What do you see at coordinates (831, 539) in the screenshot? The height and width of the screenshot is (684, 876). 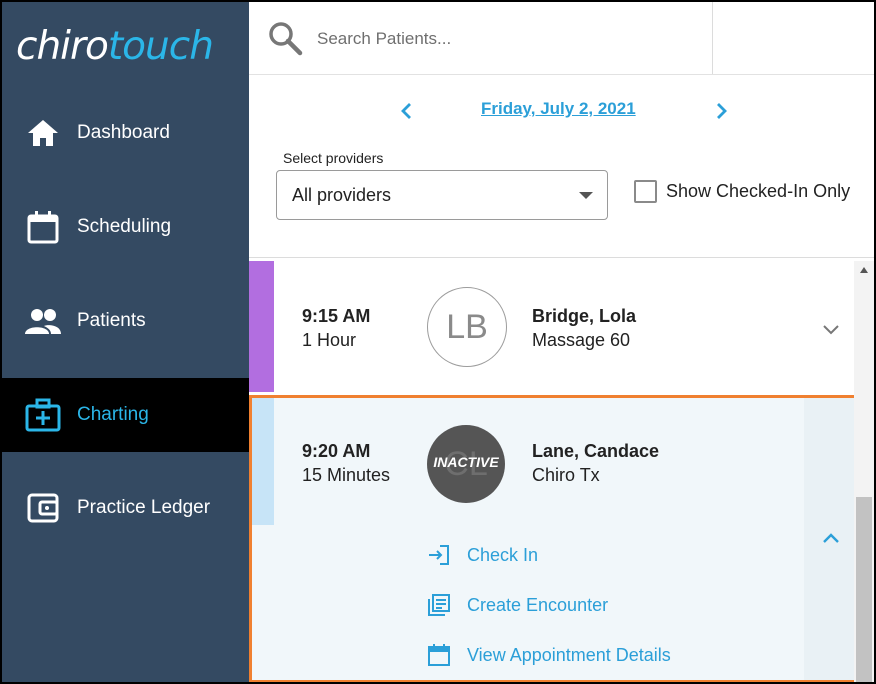 I see `chevron-up-icon` at bounding box center [831, 539].